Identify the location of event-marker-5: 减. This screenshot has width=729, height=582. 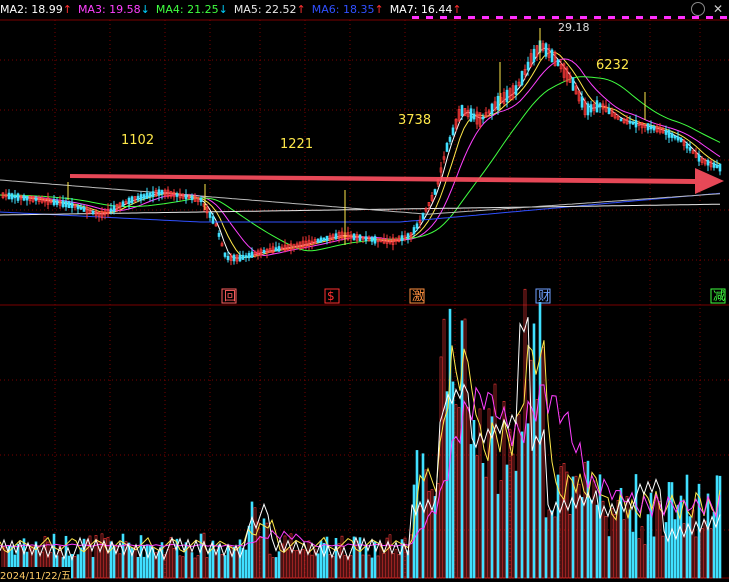
(718, 296).